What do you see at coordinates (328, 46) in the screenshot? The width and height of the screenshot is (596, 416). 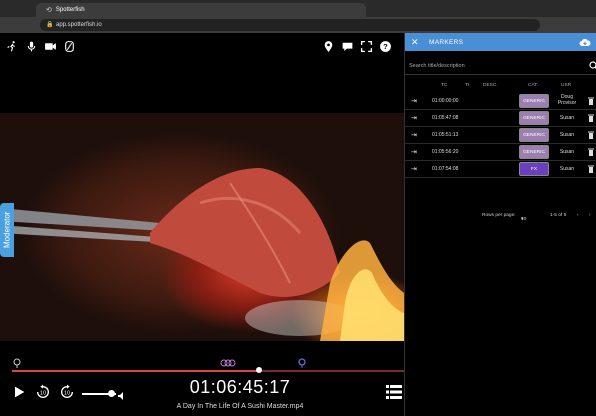 I see `location-pin-icon` at bounding box center [328, 46].